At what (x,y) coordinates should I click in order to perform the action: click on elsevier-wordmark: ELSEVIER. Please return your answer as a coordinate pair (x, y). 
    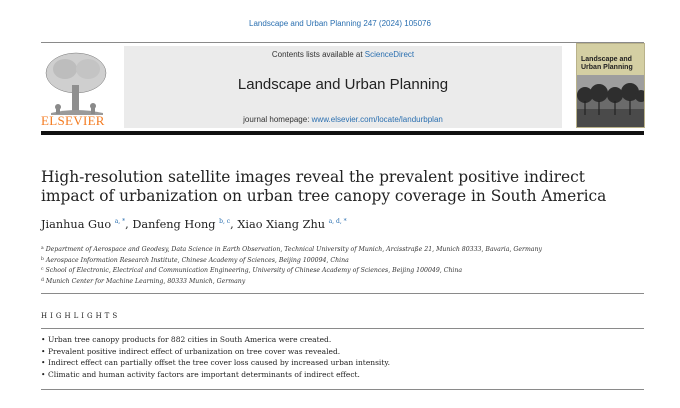
    Looking at the image, I should click on (73, 120).